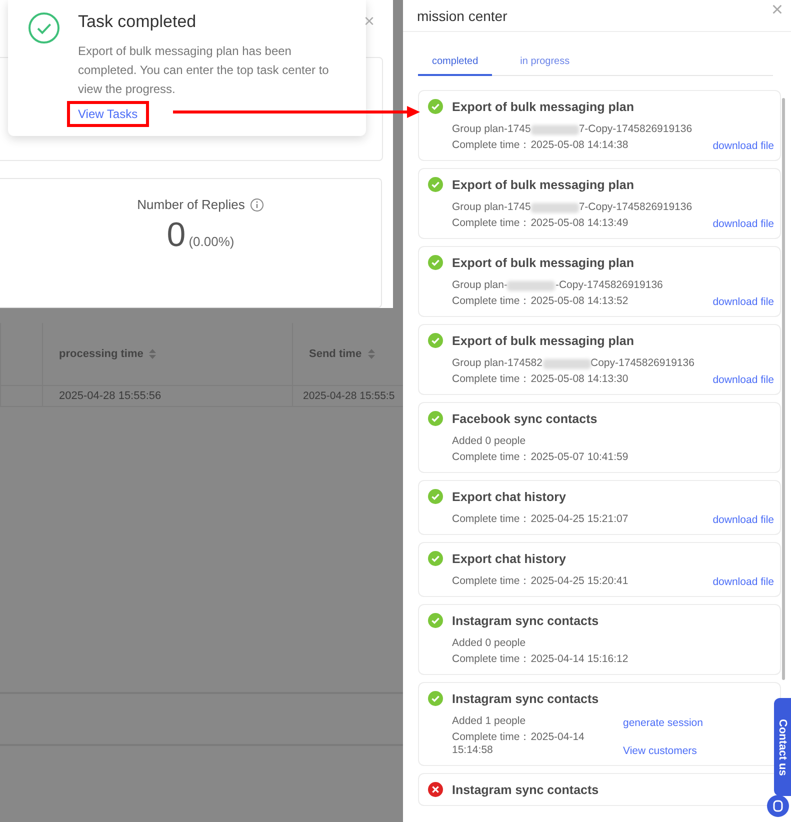  What do you see at coordinates (455, 64) in the screenshot?
I see `tab: completed` at bounding box center [455, 64].